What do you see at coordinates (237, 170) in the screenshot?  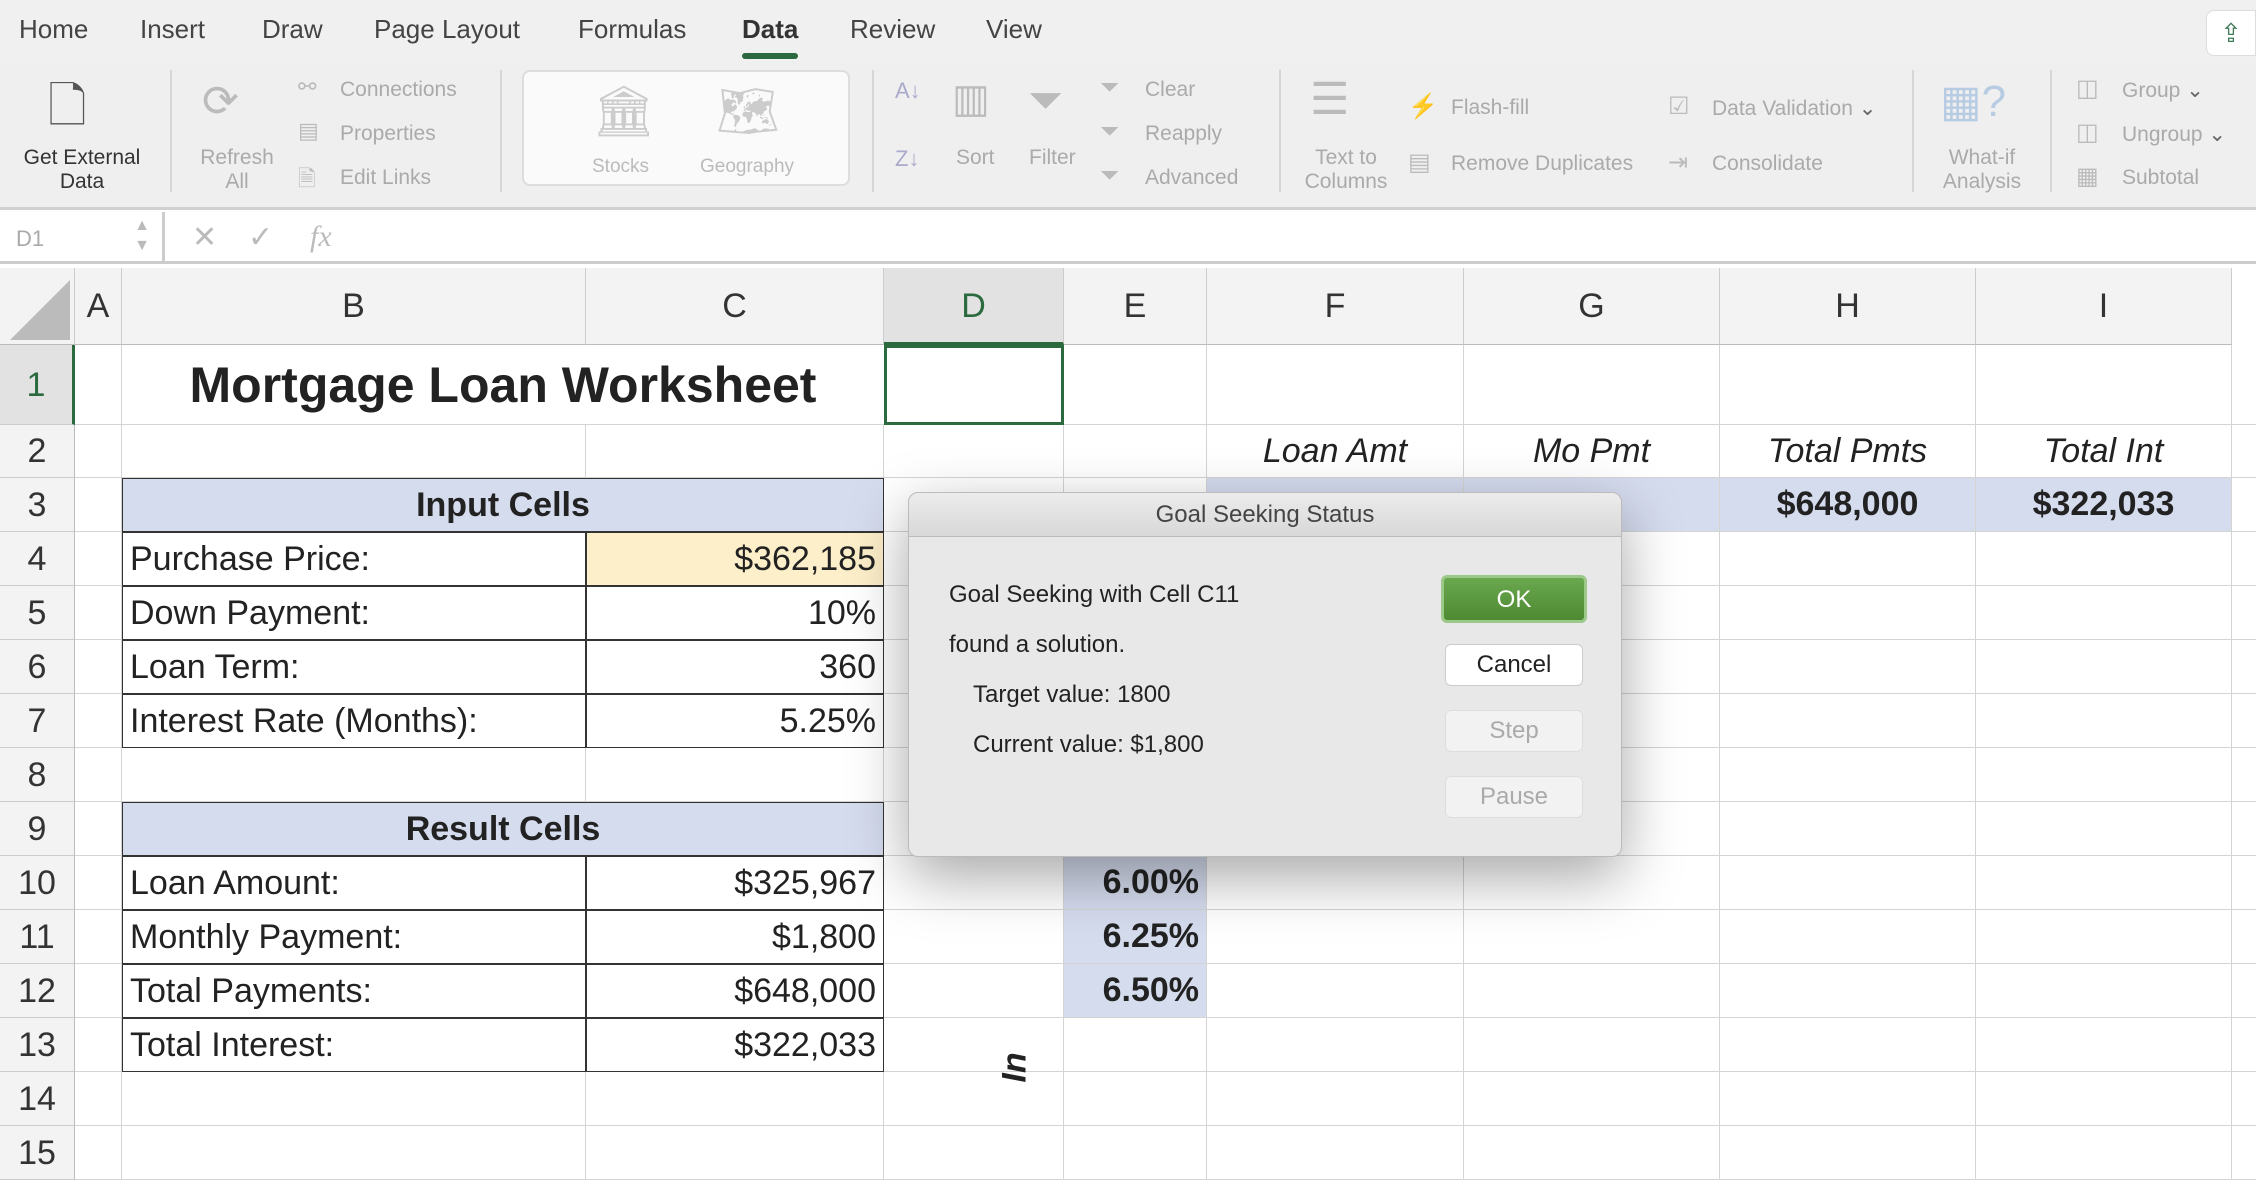 I see `refresh-all-button: Refresh All` at bounding box center [237, 170].